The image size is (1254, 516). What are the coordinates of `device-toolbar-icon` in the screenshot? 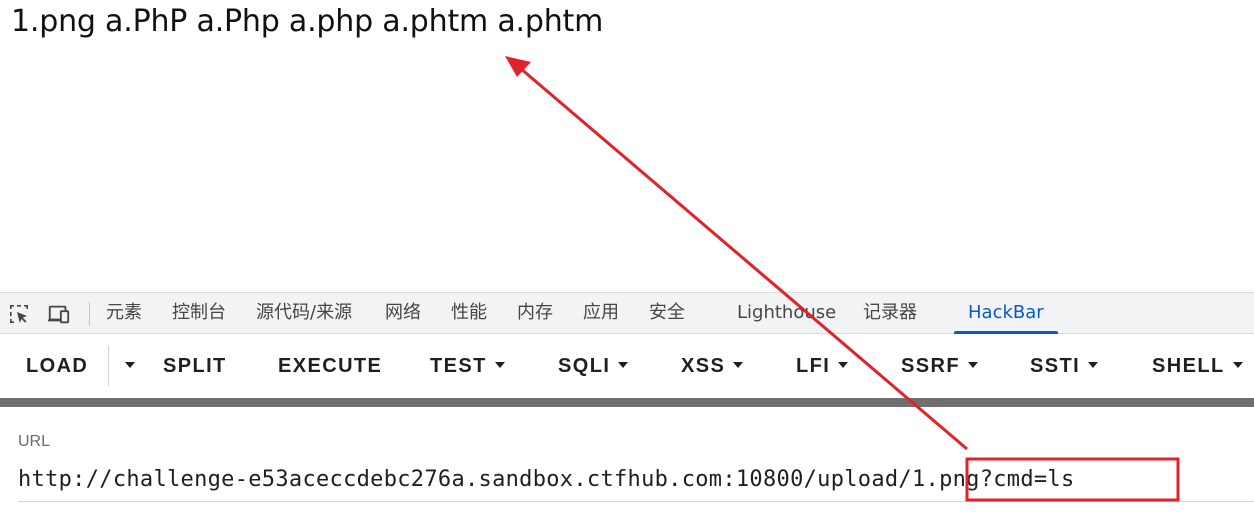 It's located at (59, 314).